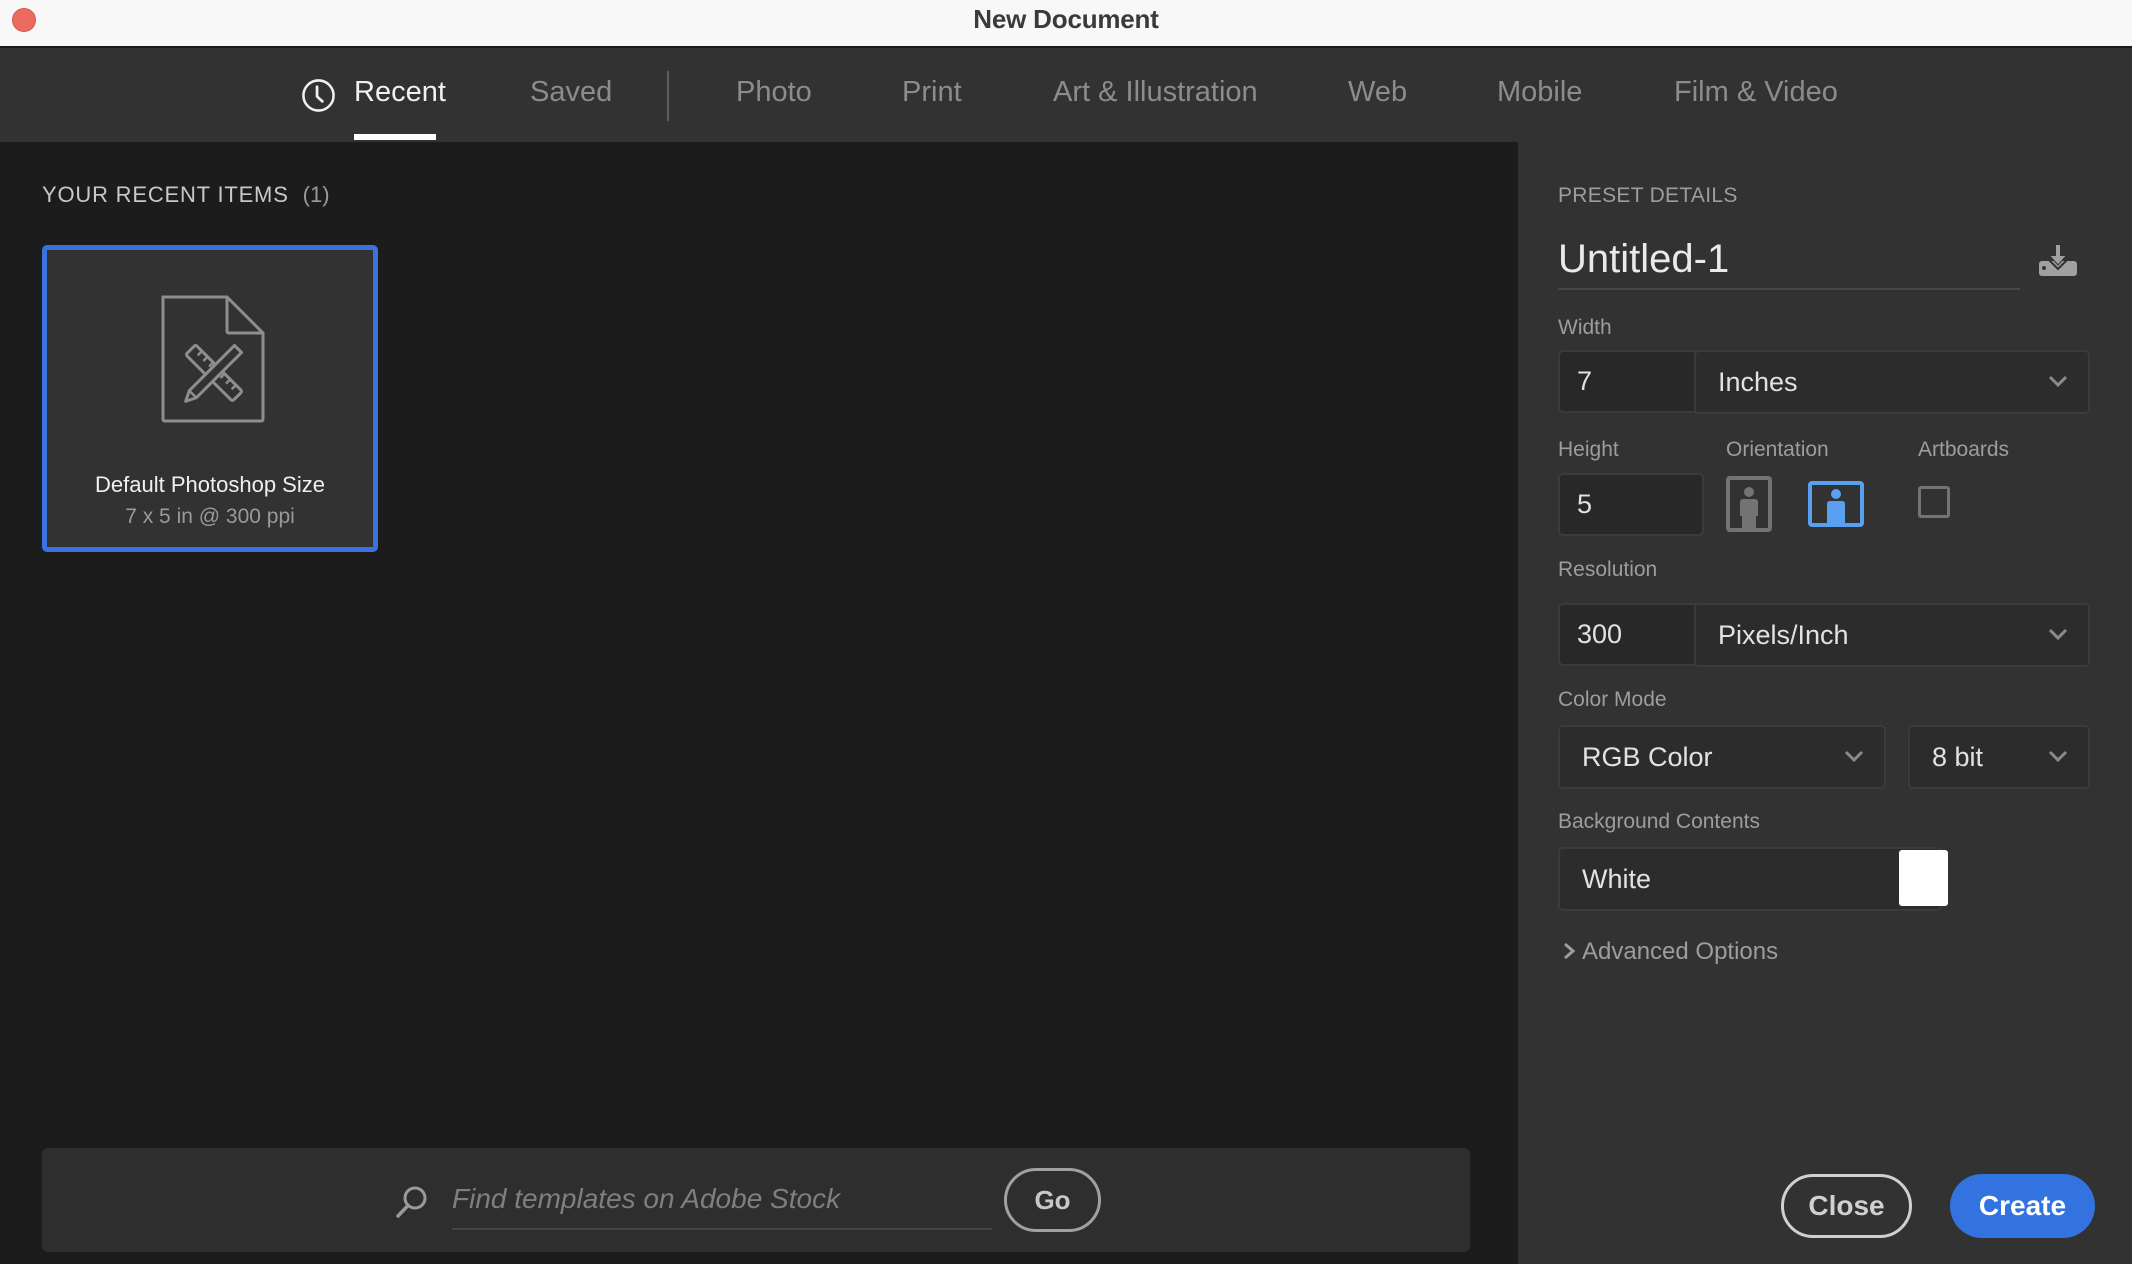 This screenshot has width=2132, height=1264. What do you see at coordinates (1155, 92) in the screenshot?
I see `tab-art-illustration: Art & Illustration` at bounding box center [1155, 92].